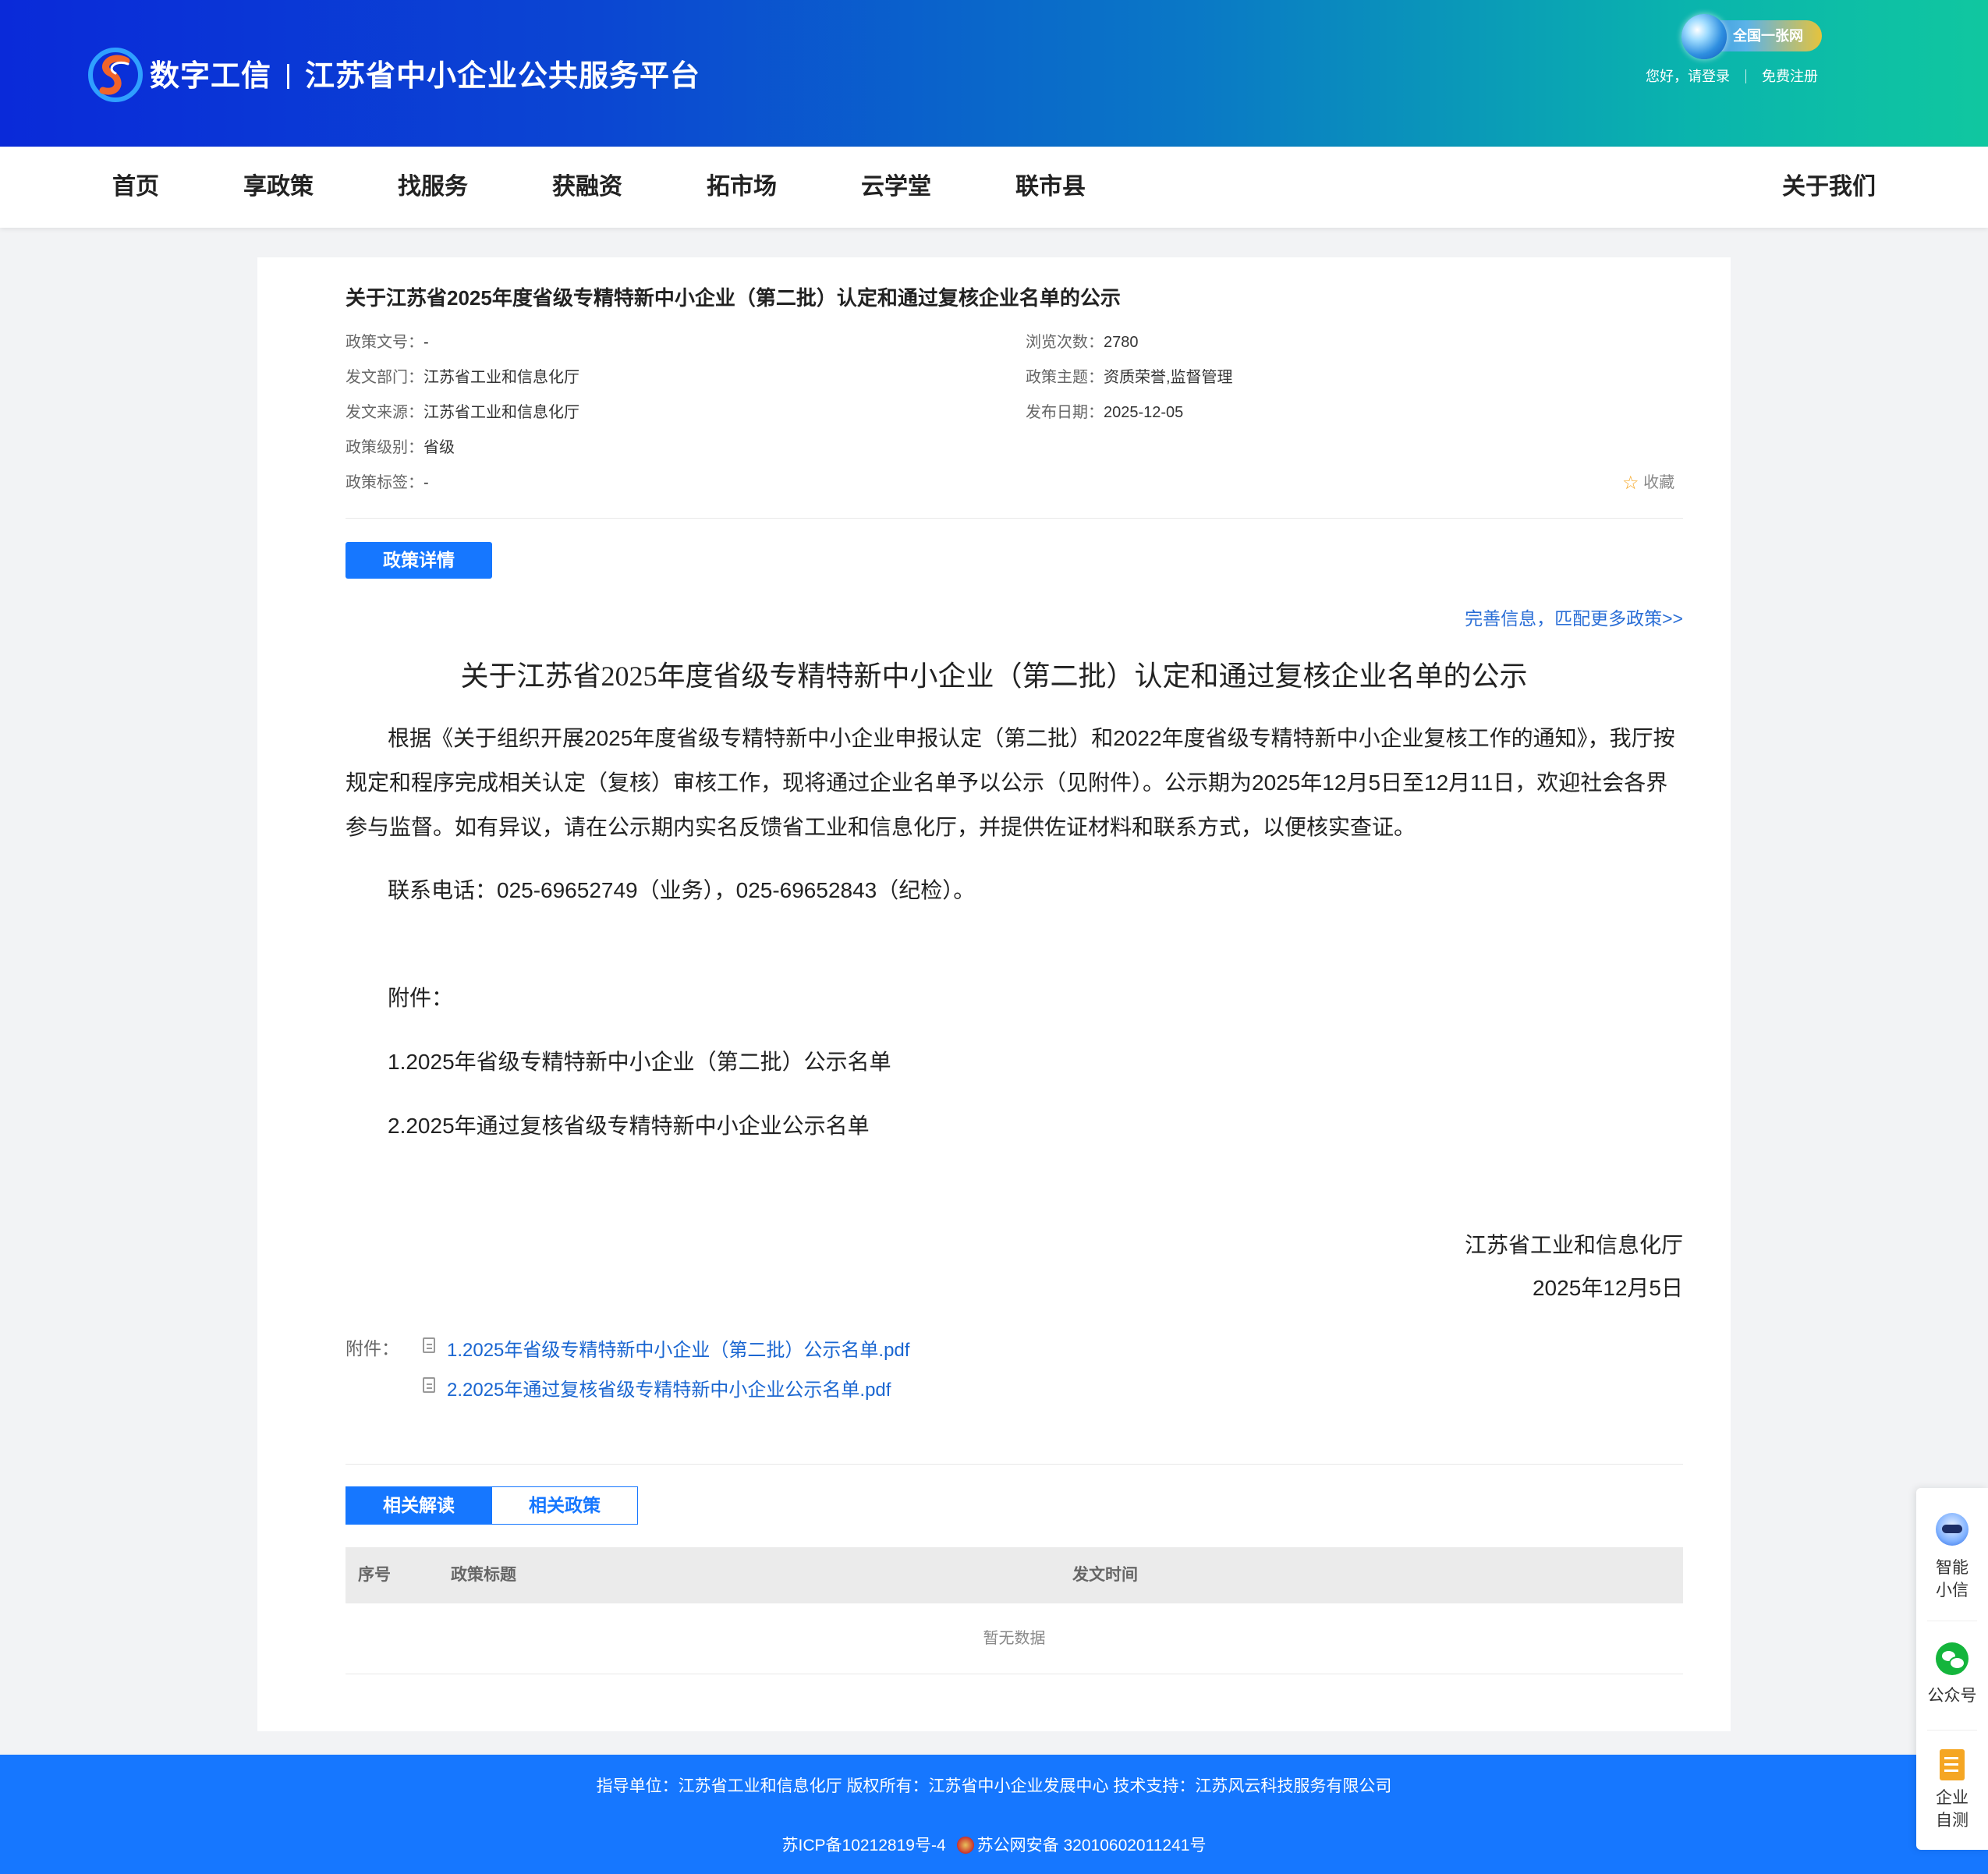  What do you see at coordinates (1952, 1529) in the screenshot?
I see `robot-assistant-icon` at bounding box center [1952, 1529].